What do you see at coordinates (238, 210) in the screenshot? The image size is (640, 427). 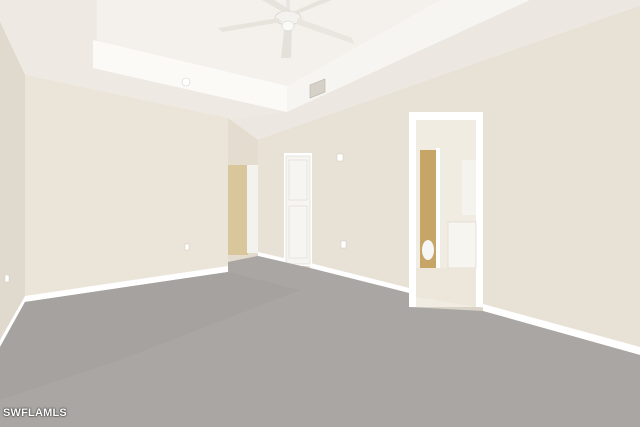 I see `hallway-opening` at bounding box center [238, 210].